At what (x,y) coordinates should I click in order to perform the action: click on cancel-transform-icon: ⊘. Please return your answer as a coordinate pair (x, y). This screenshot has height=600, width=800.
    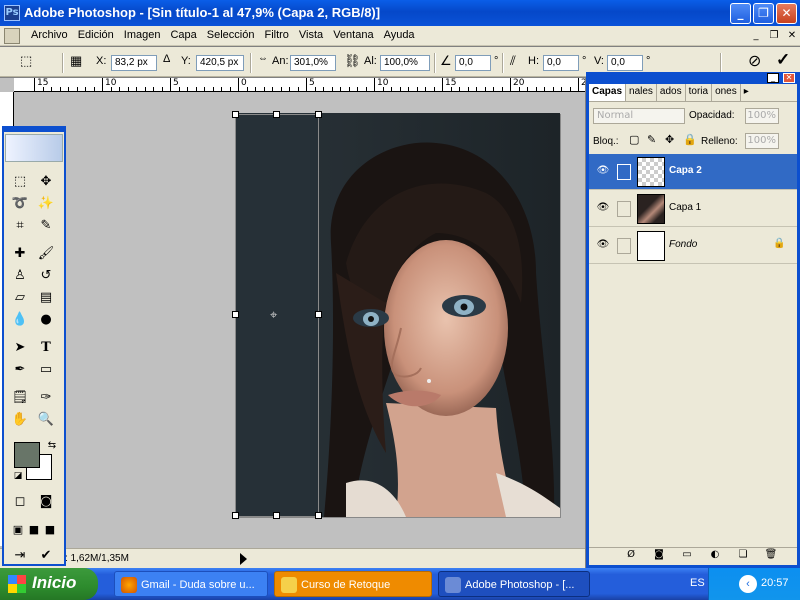
    Looking at the image, I should click on (754, 61).